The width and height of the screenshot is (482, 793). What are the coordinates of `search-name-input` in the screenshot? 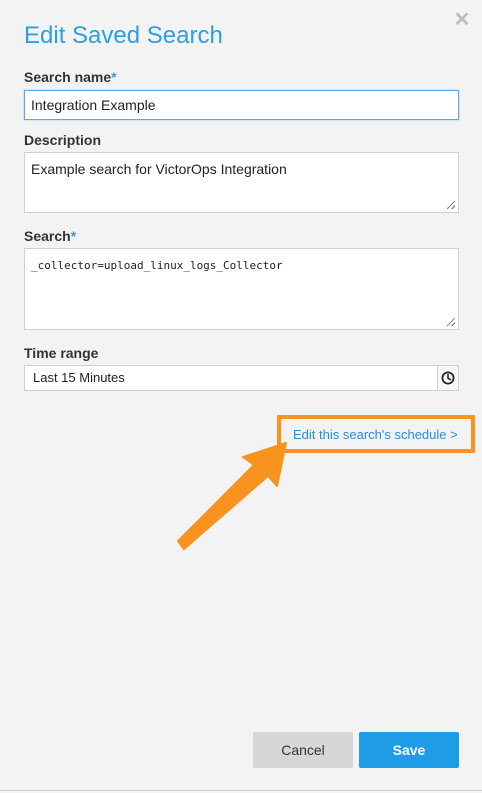 It's located at (241, 105).